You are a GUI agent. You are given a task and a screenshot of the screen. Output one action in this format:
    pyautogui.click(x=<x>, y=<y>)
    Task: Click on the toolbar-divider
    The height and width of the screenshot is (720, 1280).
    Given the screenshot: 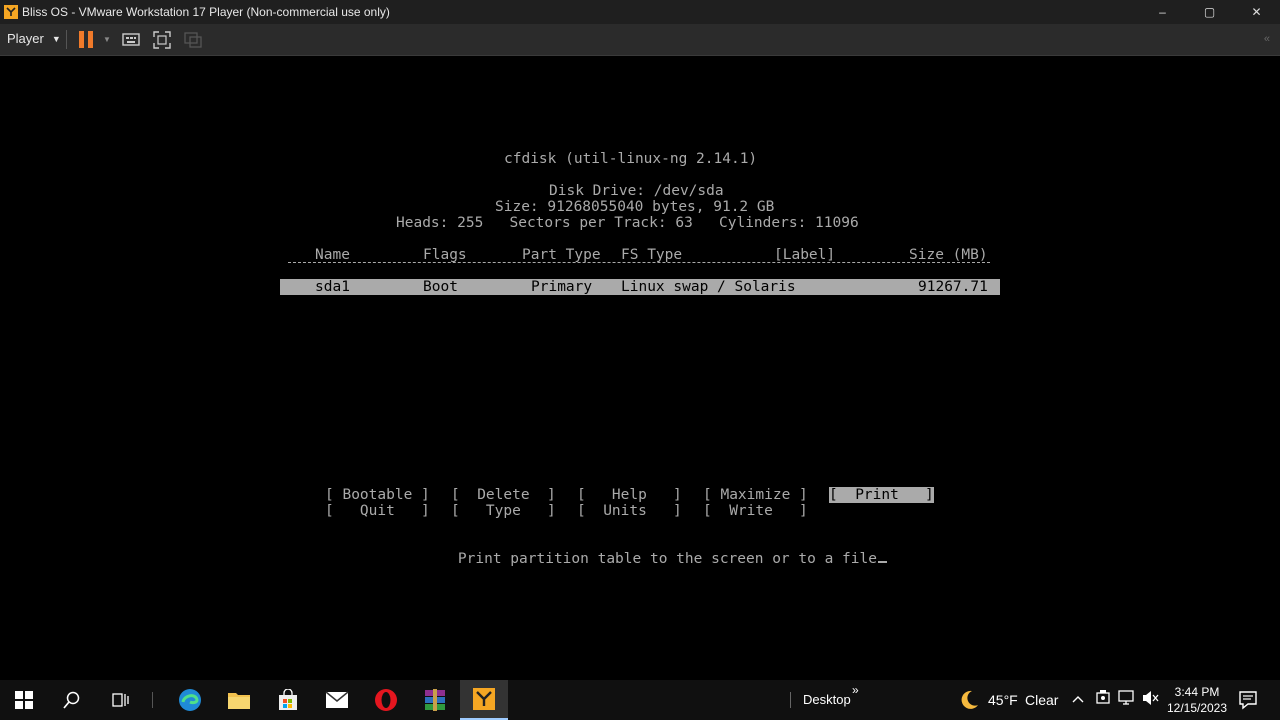 What is the action you would take?
    pyautogui.click(x=66, y=39)
    